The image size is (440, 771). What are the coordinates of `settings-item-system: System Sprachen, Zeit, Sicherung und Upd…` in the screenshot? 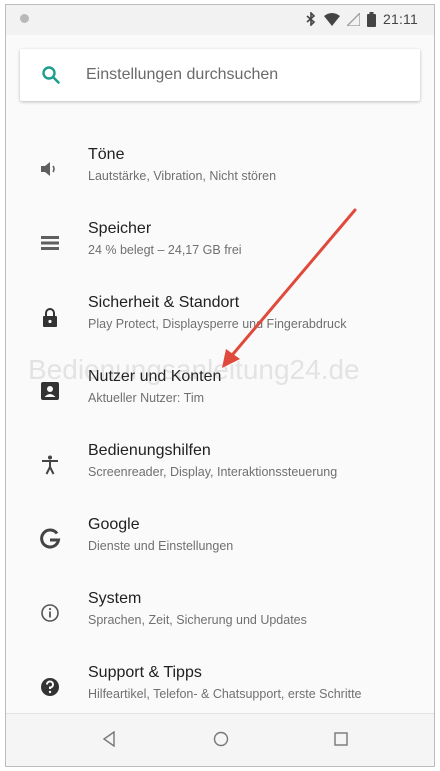 It's located at (220, 612).